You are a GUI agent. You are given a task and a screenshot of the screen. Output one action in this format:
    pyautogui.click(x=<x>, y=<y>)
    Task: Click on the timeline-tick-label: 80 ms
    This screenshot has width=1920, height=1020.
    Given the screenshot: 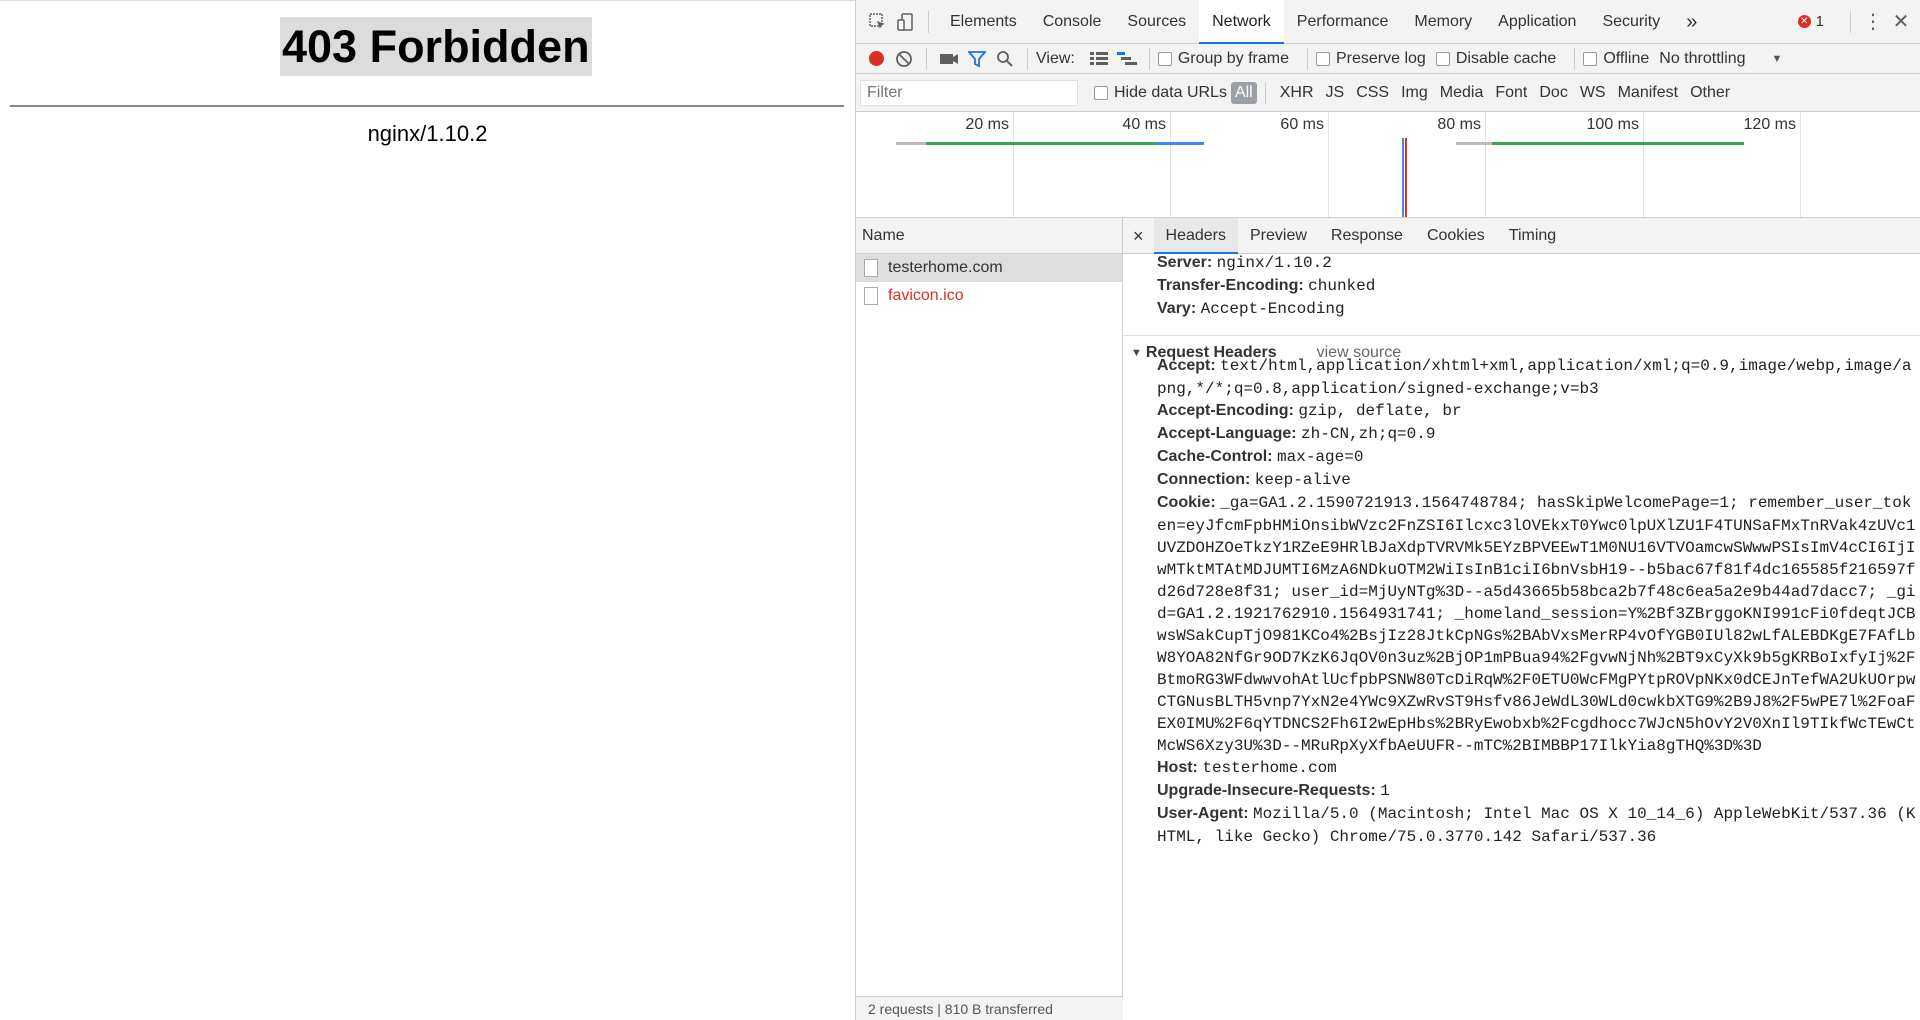 What is the action you would take?
    pyautogui.click(x=1459, y=124)
    